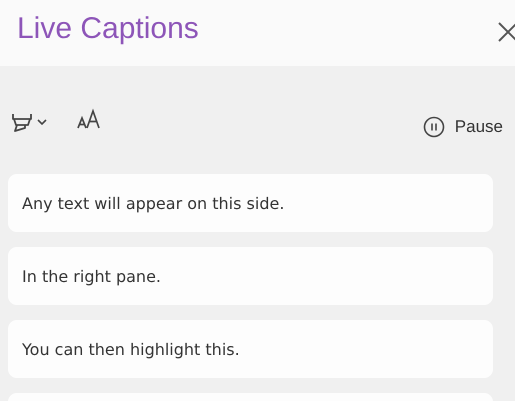  Describe the element at coordinates (250, 276) in the screenshot. I see `caption-card: In the right pane.` at that location.